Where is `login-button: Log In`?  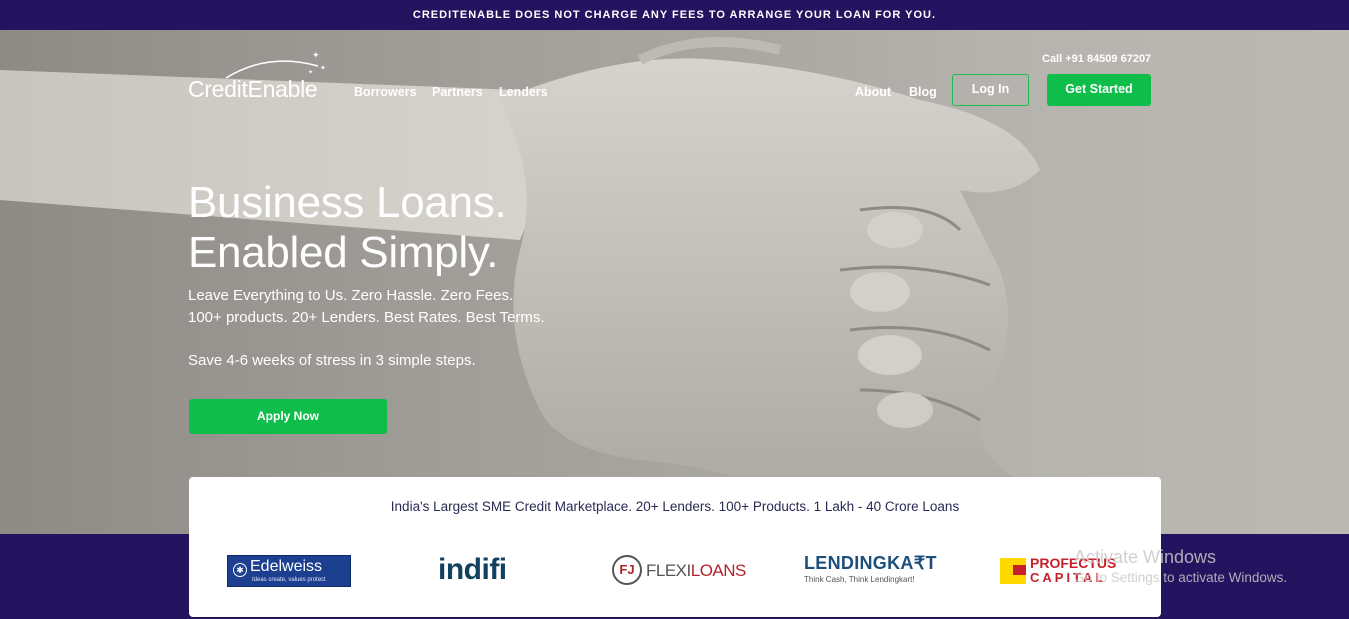
login-button: Log In is located at coordinates (990, 90).